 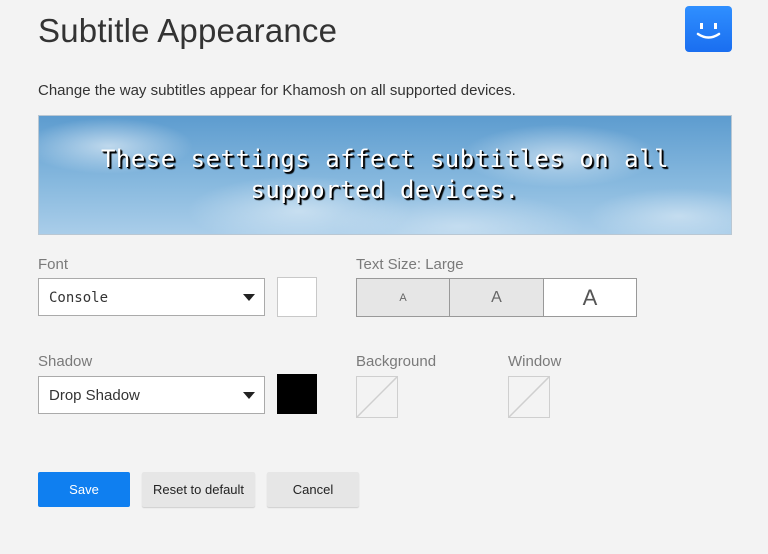 What do you see at coordinates (79, 298) in the screenshot?
I see `font-select-value: Console` at bounding box center [79, 298].